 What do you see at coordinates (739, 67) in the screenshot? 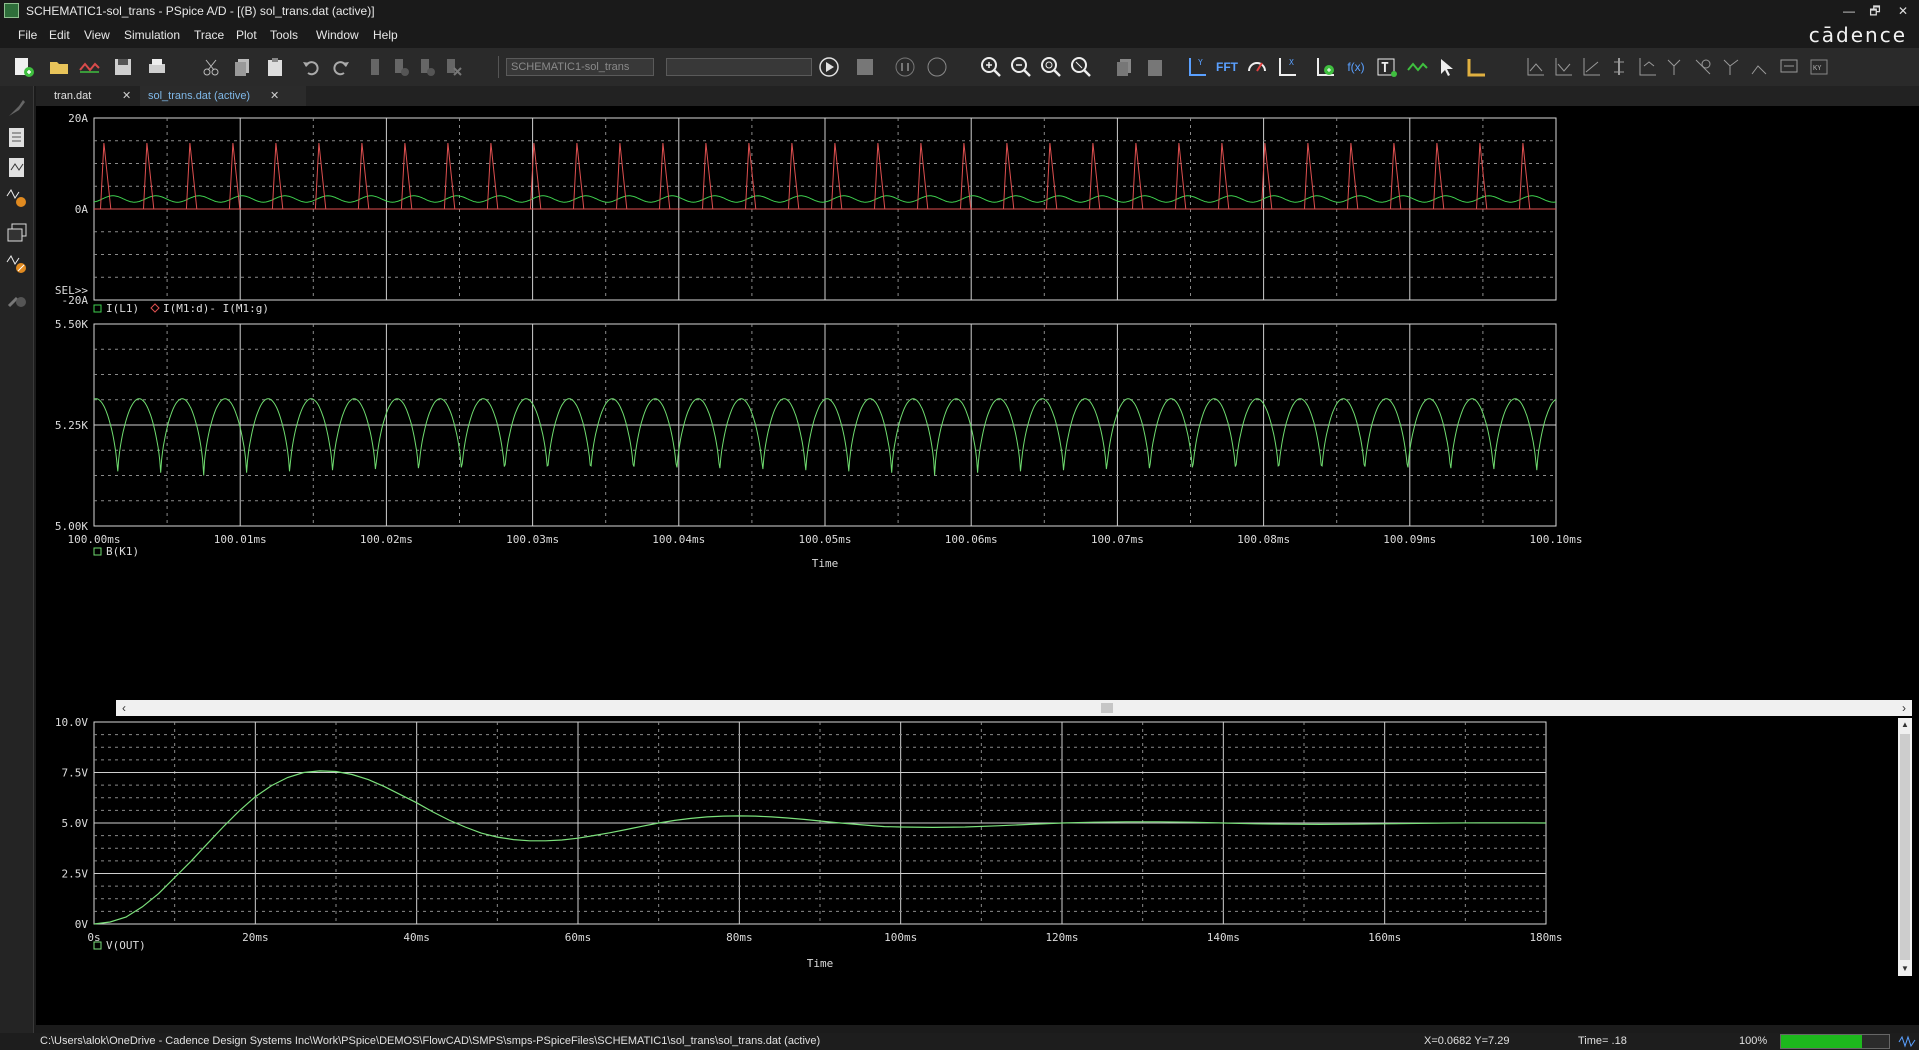
I see `simulation-status-combo` at bounding box center [739, 67].